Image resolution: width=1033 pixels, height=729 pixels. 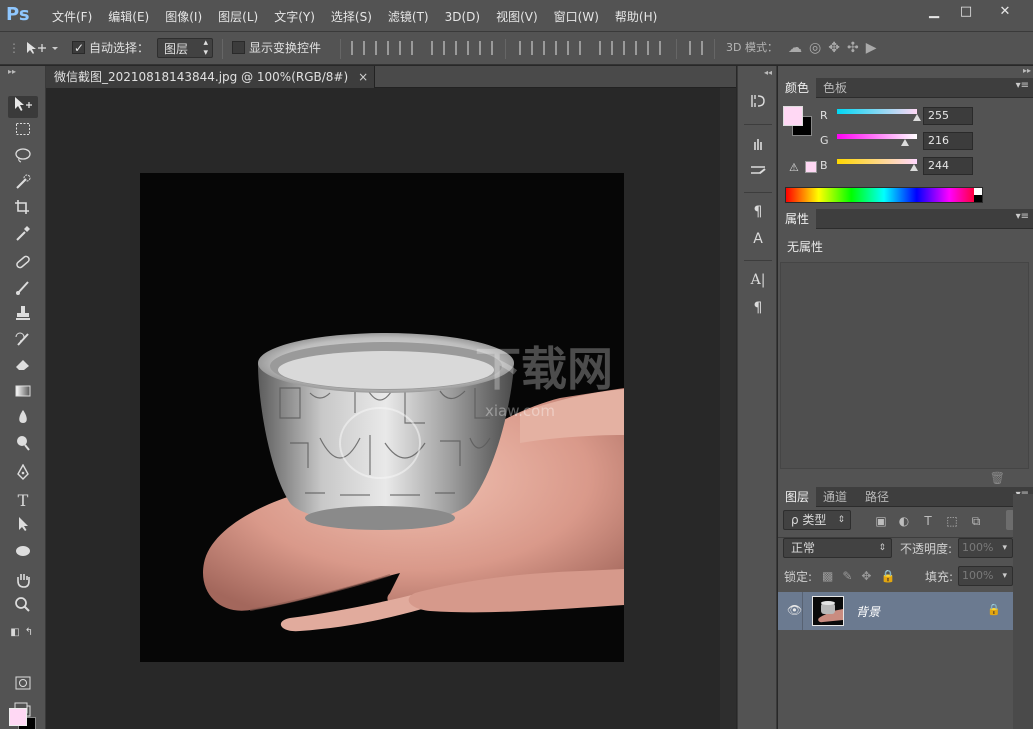 I want to click on healing-brush-tool-icon, so click(x=23, y=265).